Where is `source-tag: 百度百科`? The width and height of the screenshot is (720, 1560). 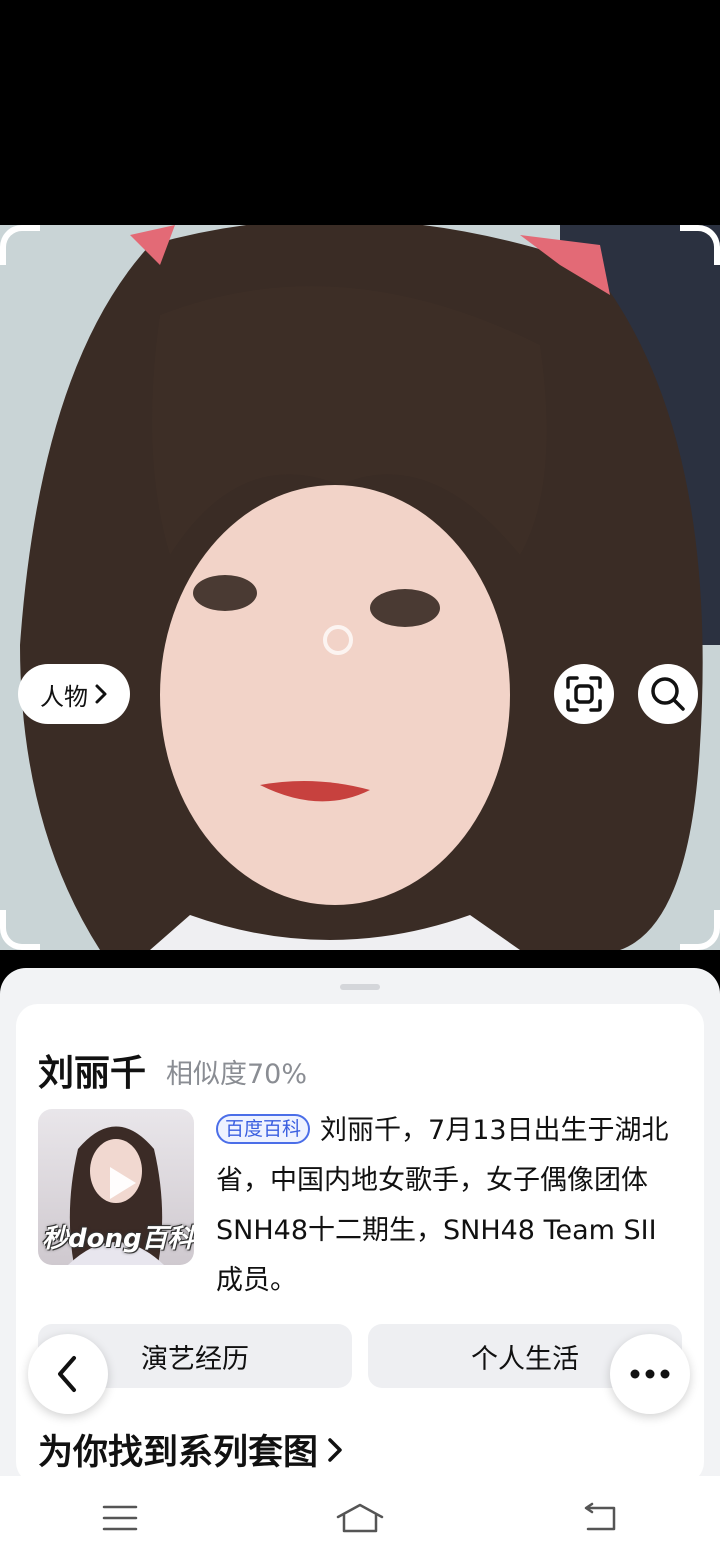 source-tag: 百度百科 is located at coordinates (263, 1129).